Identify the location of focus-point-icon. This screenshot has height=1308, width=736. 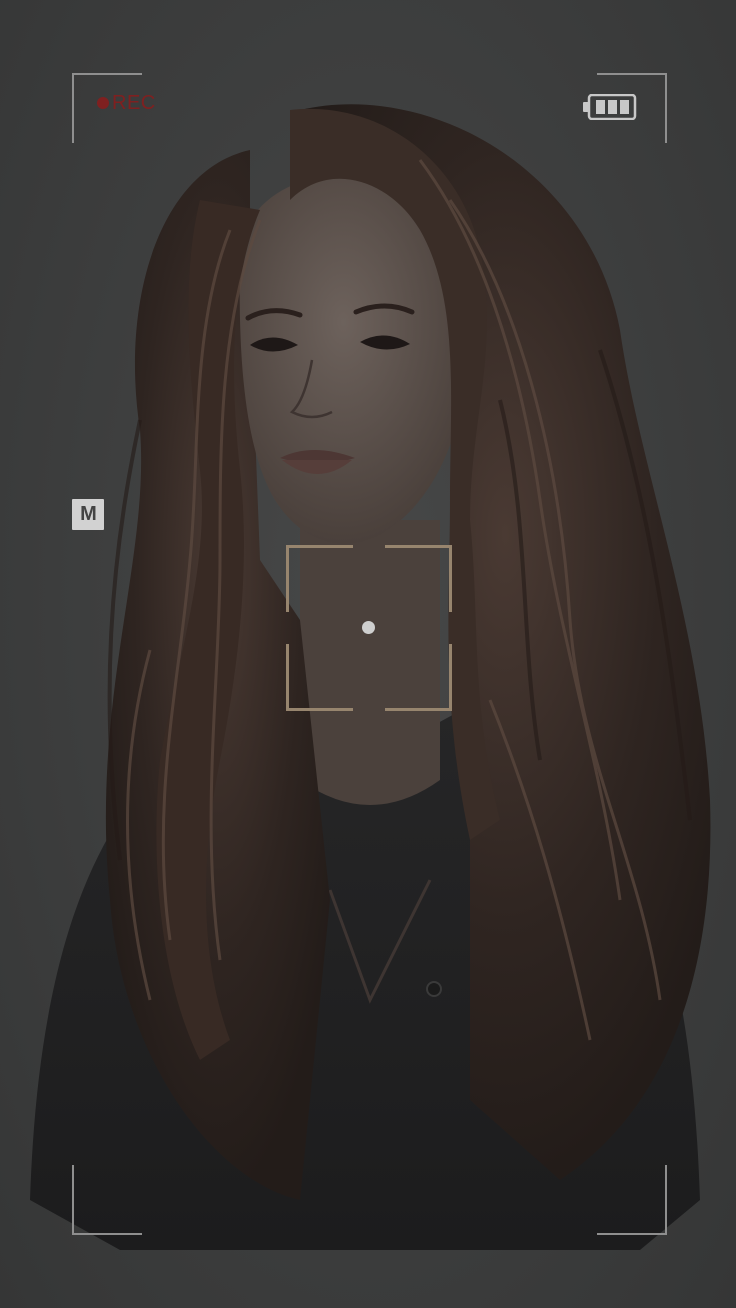
(368, 627).